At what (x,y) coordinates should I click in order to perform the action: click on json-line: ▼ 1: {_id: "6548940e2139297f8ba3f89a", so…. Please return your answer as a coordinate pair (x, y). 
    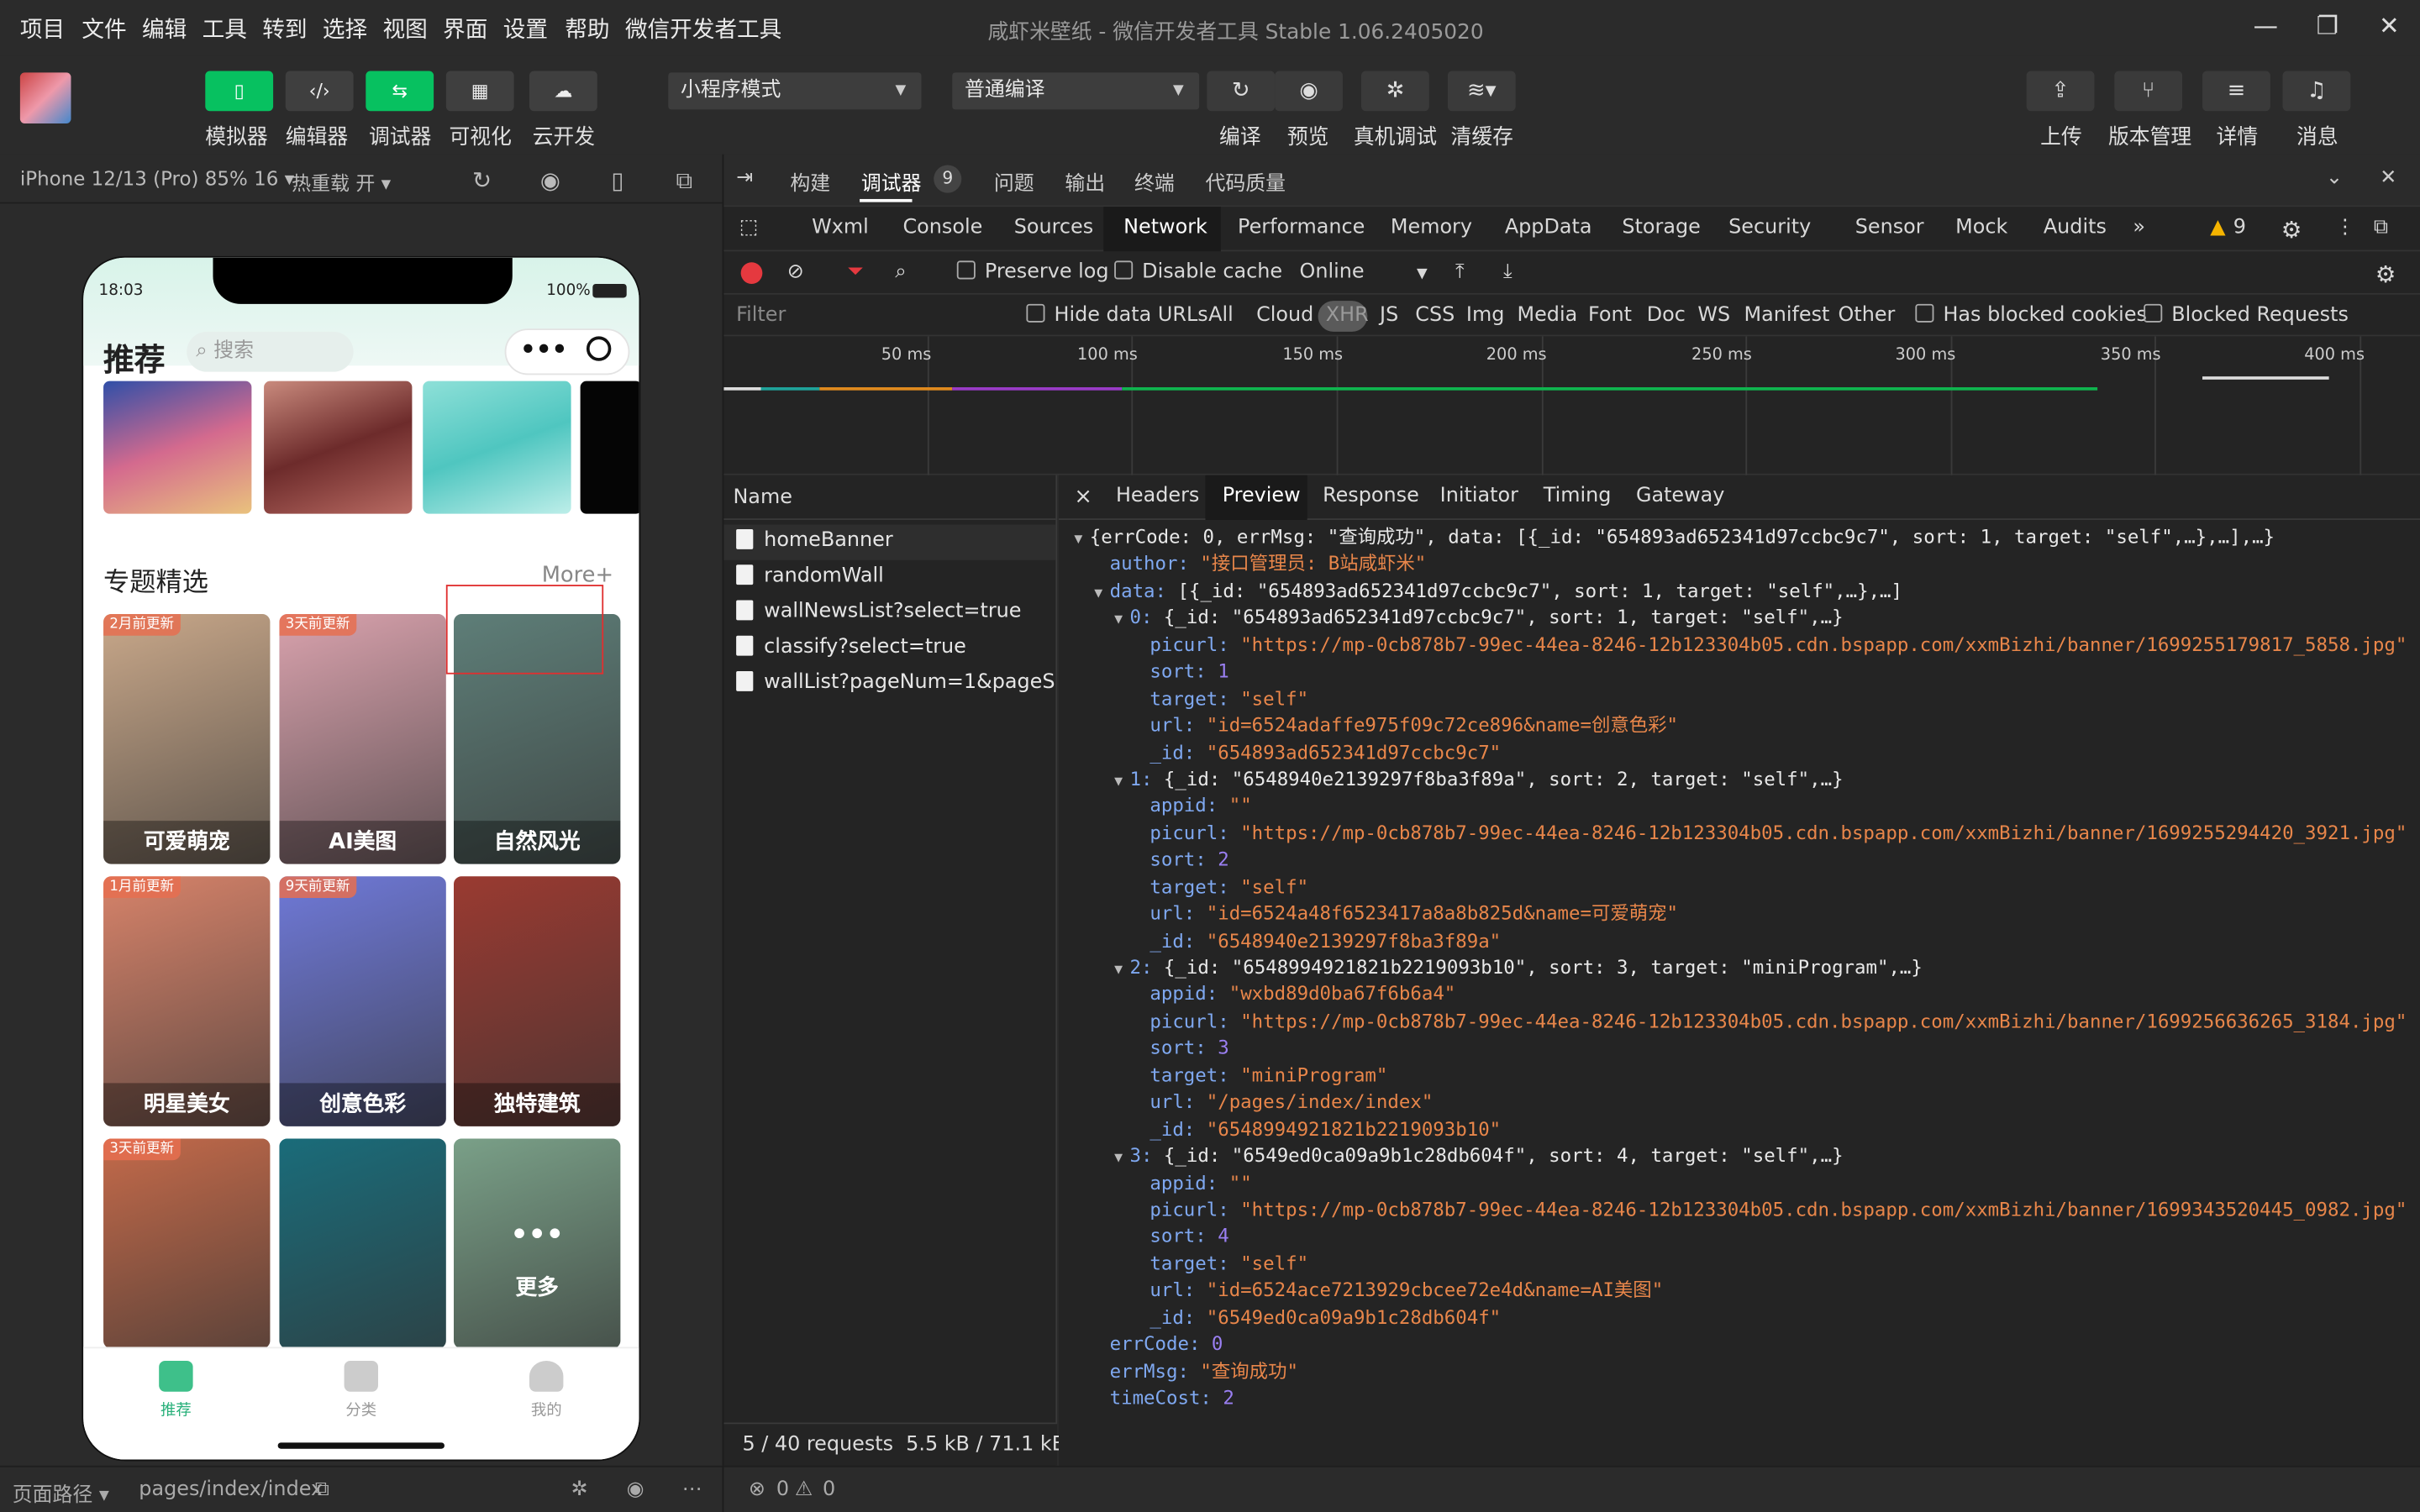
    Looking at the image, I should click on (1740, 780).